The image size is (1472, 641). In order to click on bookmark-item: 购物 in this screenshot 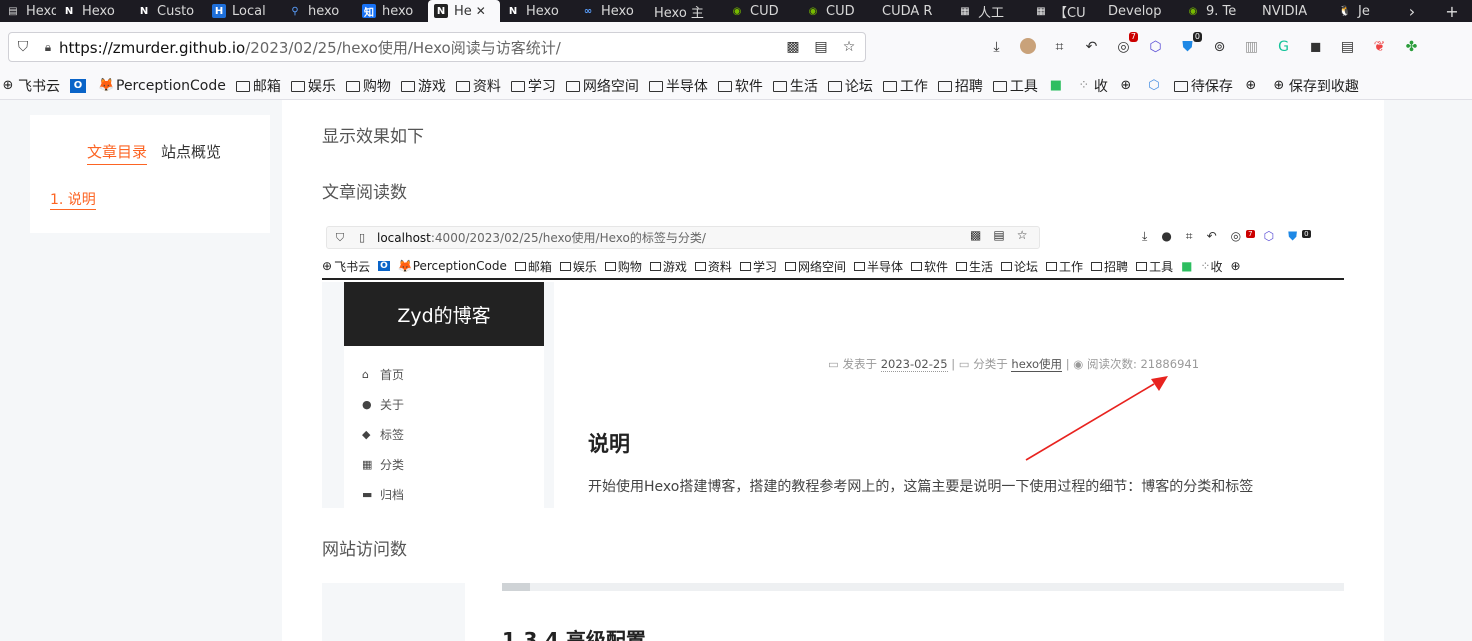, I will do `click(368, 86)`.